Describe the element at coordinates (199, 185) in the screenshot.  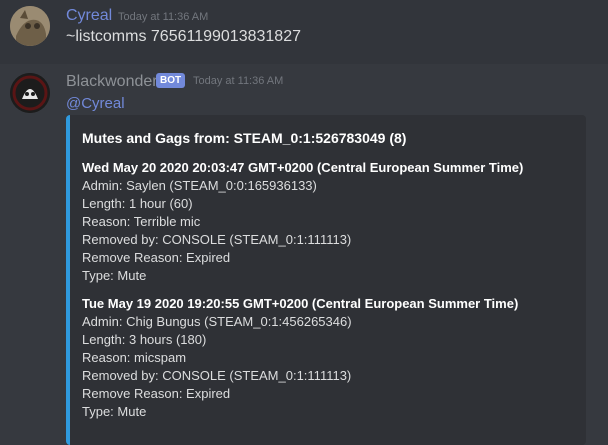
I see `entry-admin: Admin: Saylen (STEAM_0:0:165936133)` at that location.